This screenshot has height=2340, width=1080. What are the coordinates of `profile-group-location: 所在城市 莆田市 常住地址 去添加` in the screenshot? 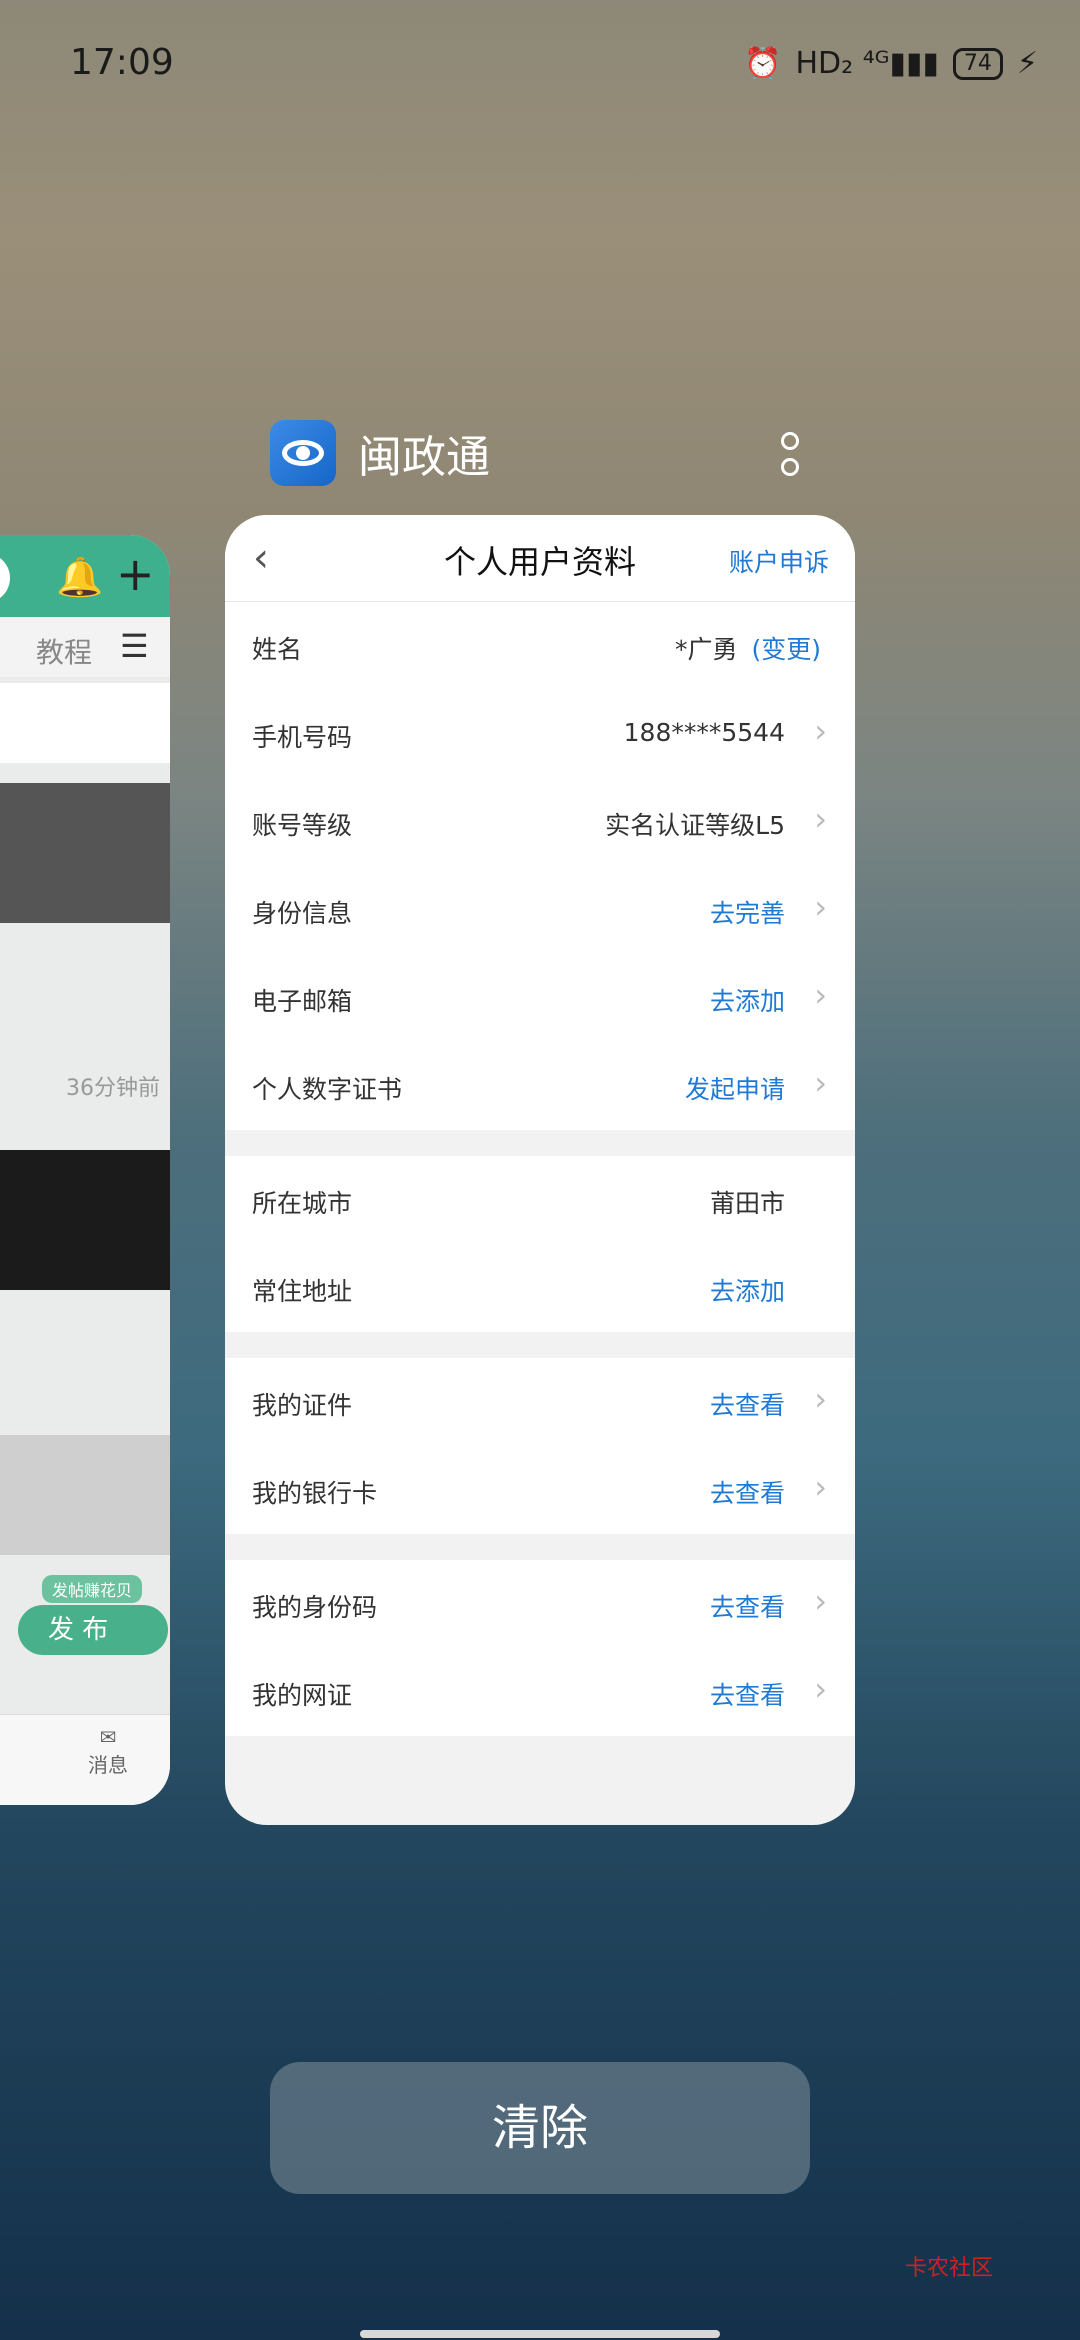 It's located at (540, 1244).